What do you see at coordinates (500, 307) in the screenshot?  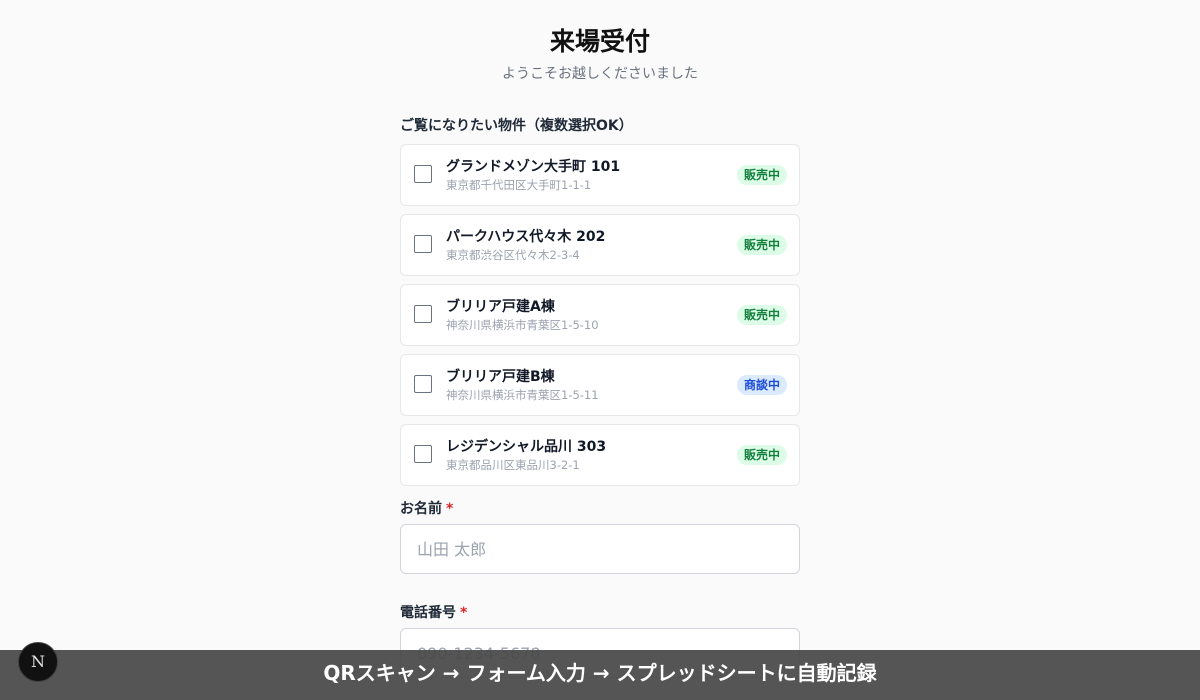 I see `property-name: ブリリア戸建A棟` at bounding box center [500, 307].